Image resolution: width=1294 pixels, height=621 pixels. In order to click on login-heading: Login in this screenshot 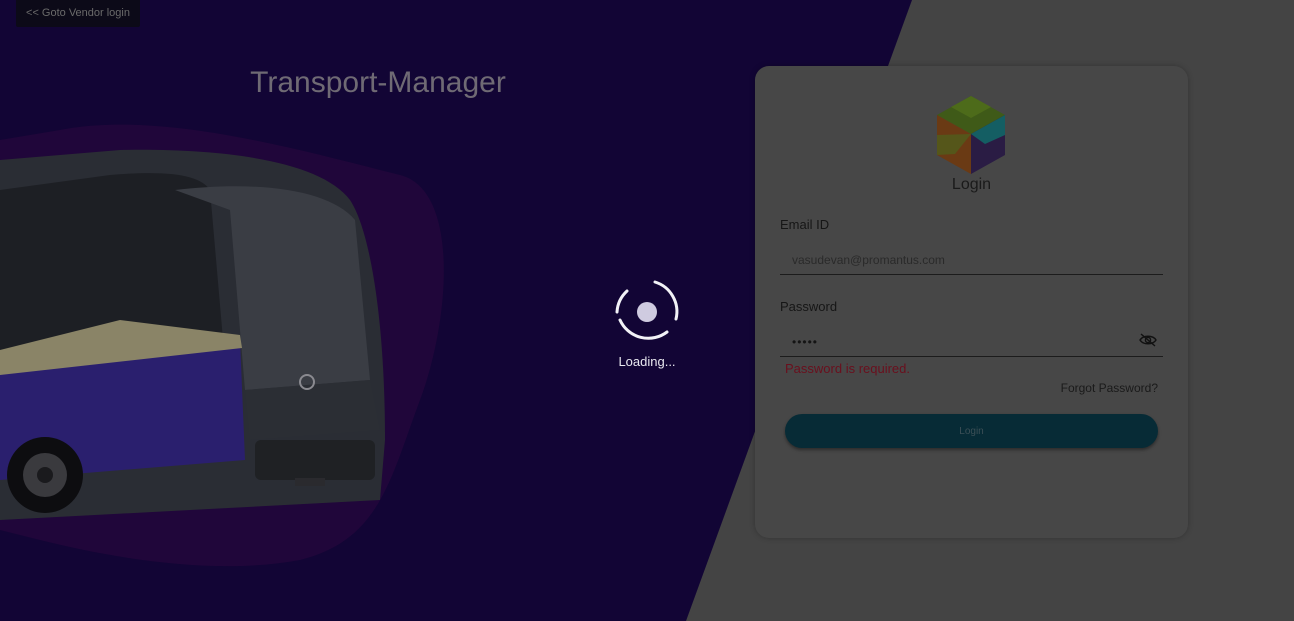, I will do `click(971, 184)`.